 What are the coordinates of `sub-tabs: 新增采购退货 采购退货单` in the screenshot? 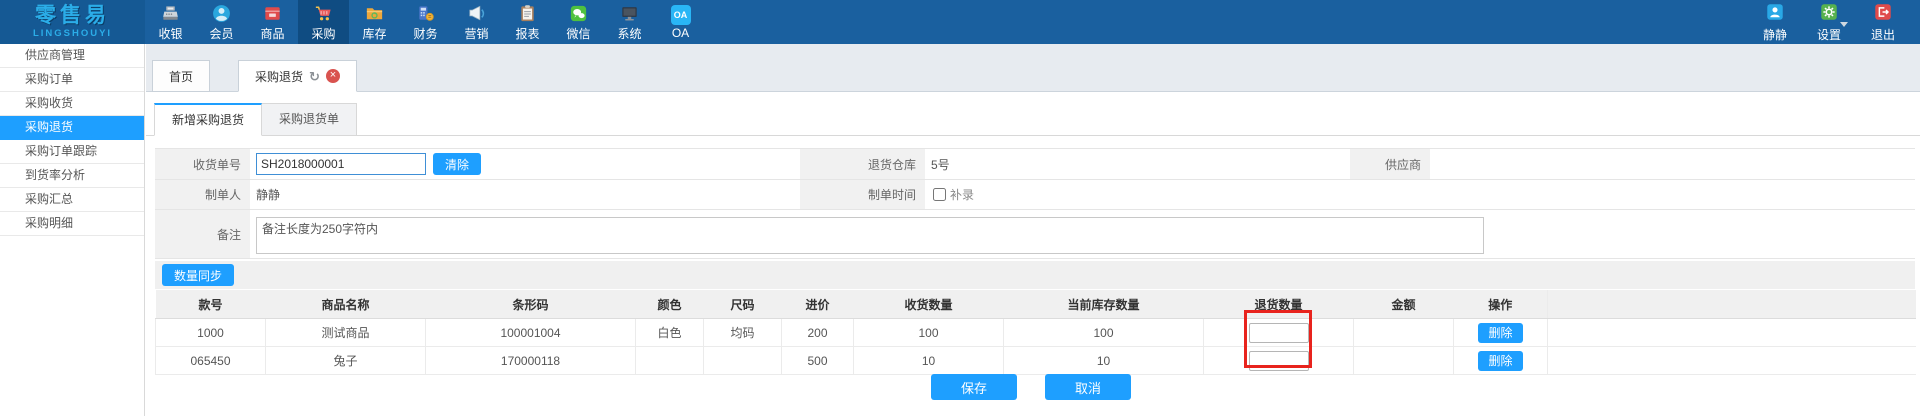 It's located at (256, 119).